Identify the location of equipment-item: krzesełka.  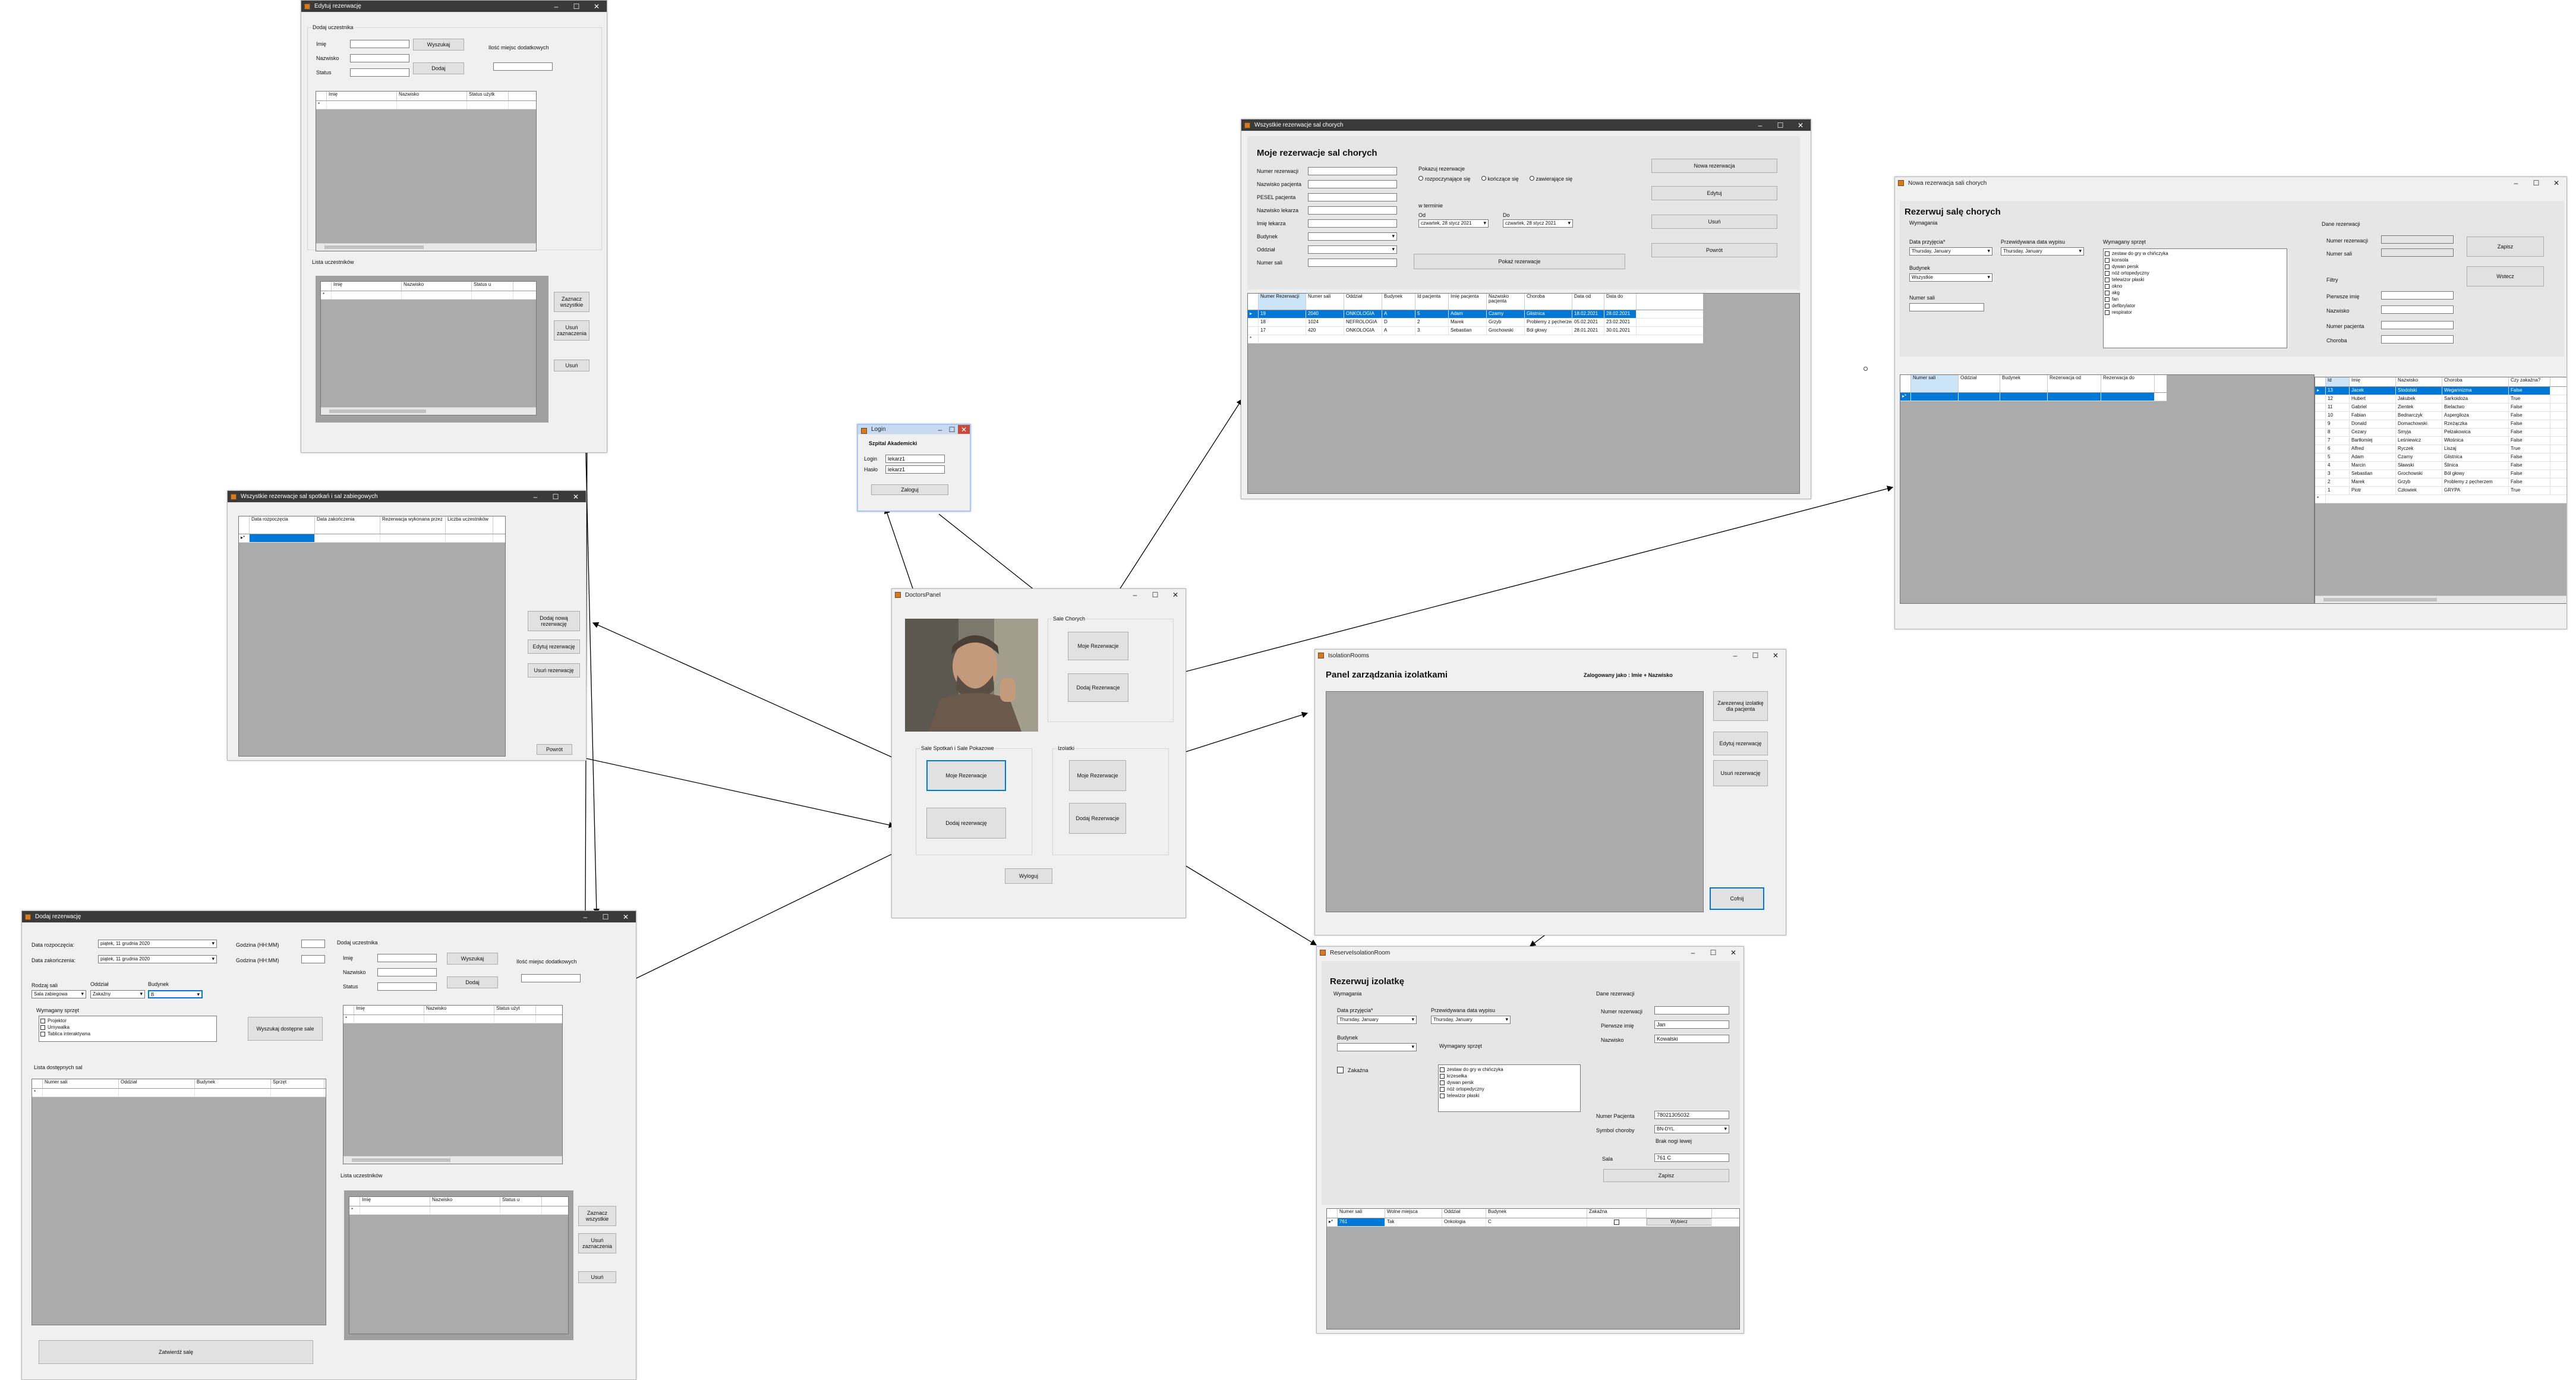
(1510, 1076).